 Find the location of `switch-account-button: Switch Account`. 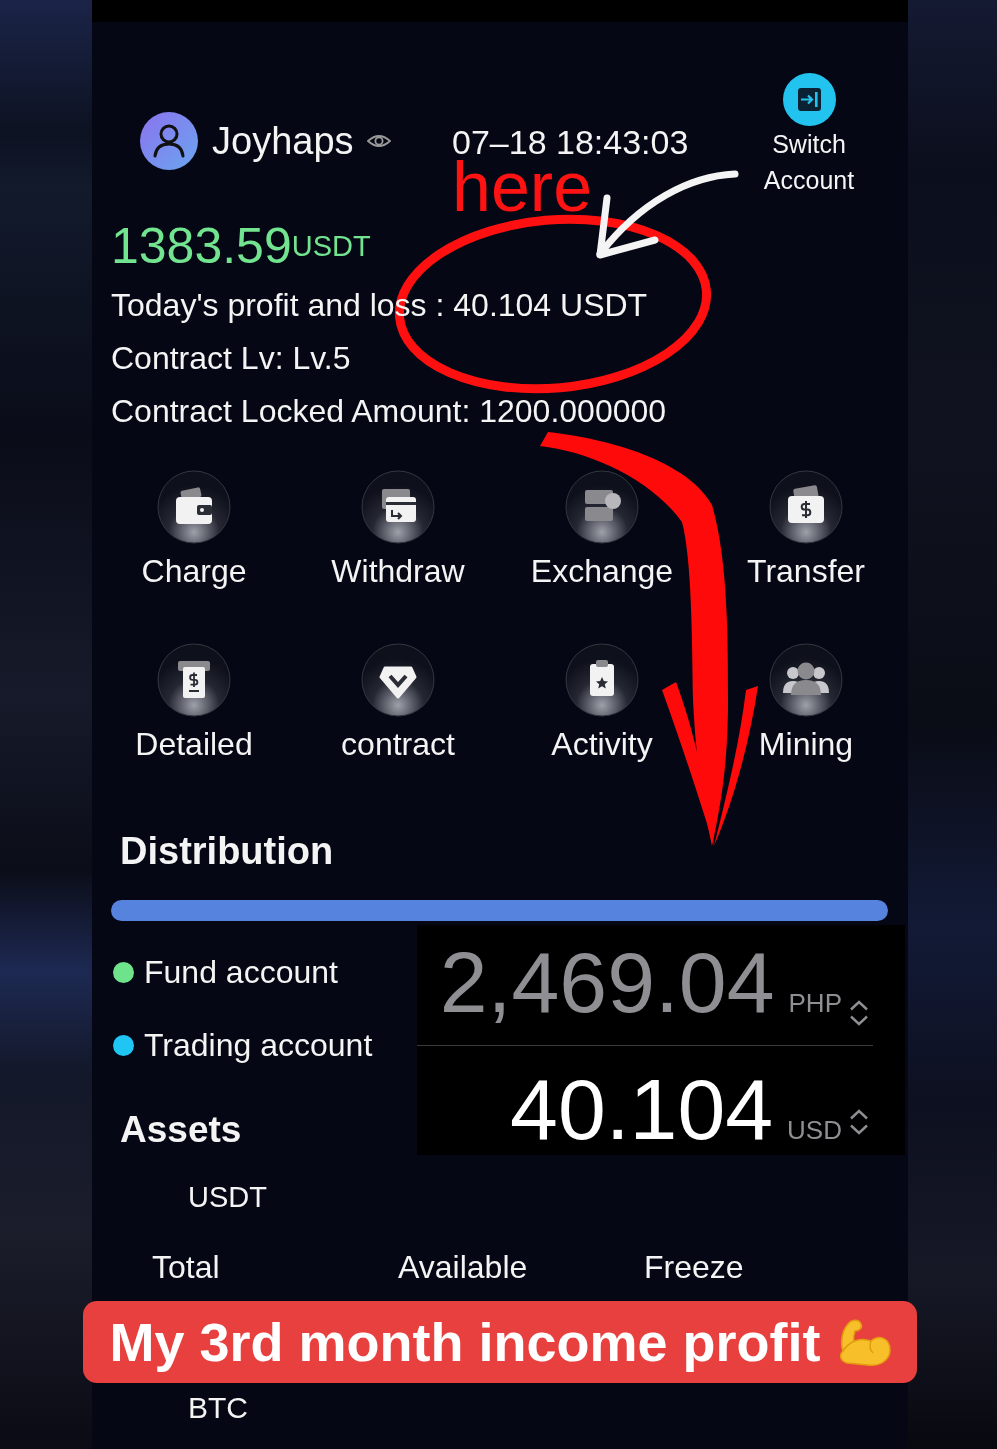

switch-account-button: Switch Account is located at coordinates (809, 135).